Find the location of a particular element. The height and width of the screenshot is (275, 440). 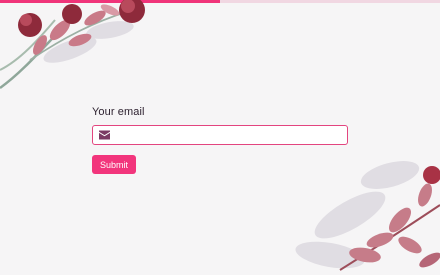

email-label: Your email is located at coordinates (118, 112).